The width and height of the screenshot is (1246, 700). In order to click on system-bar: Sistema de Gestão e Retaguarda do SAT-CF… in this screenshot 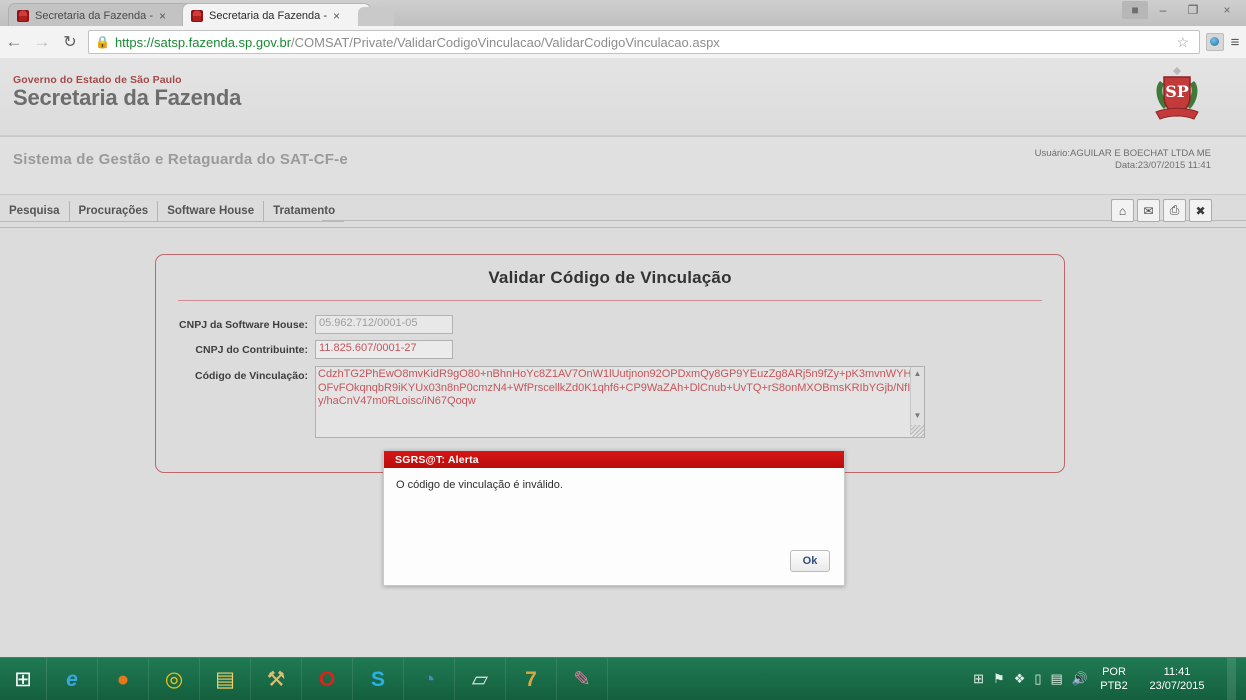, I will do `click(623, 165)`.